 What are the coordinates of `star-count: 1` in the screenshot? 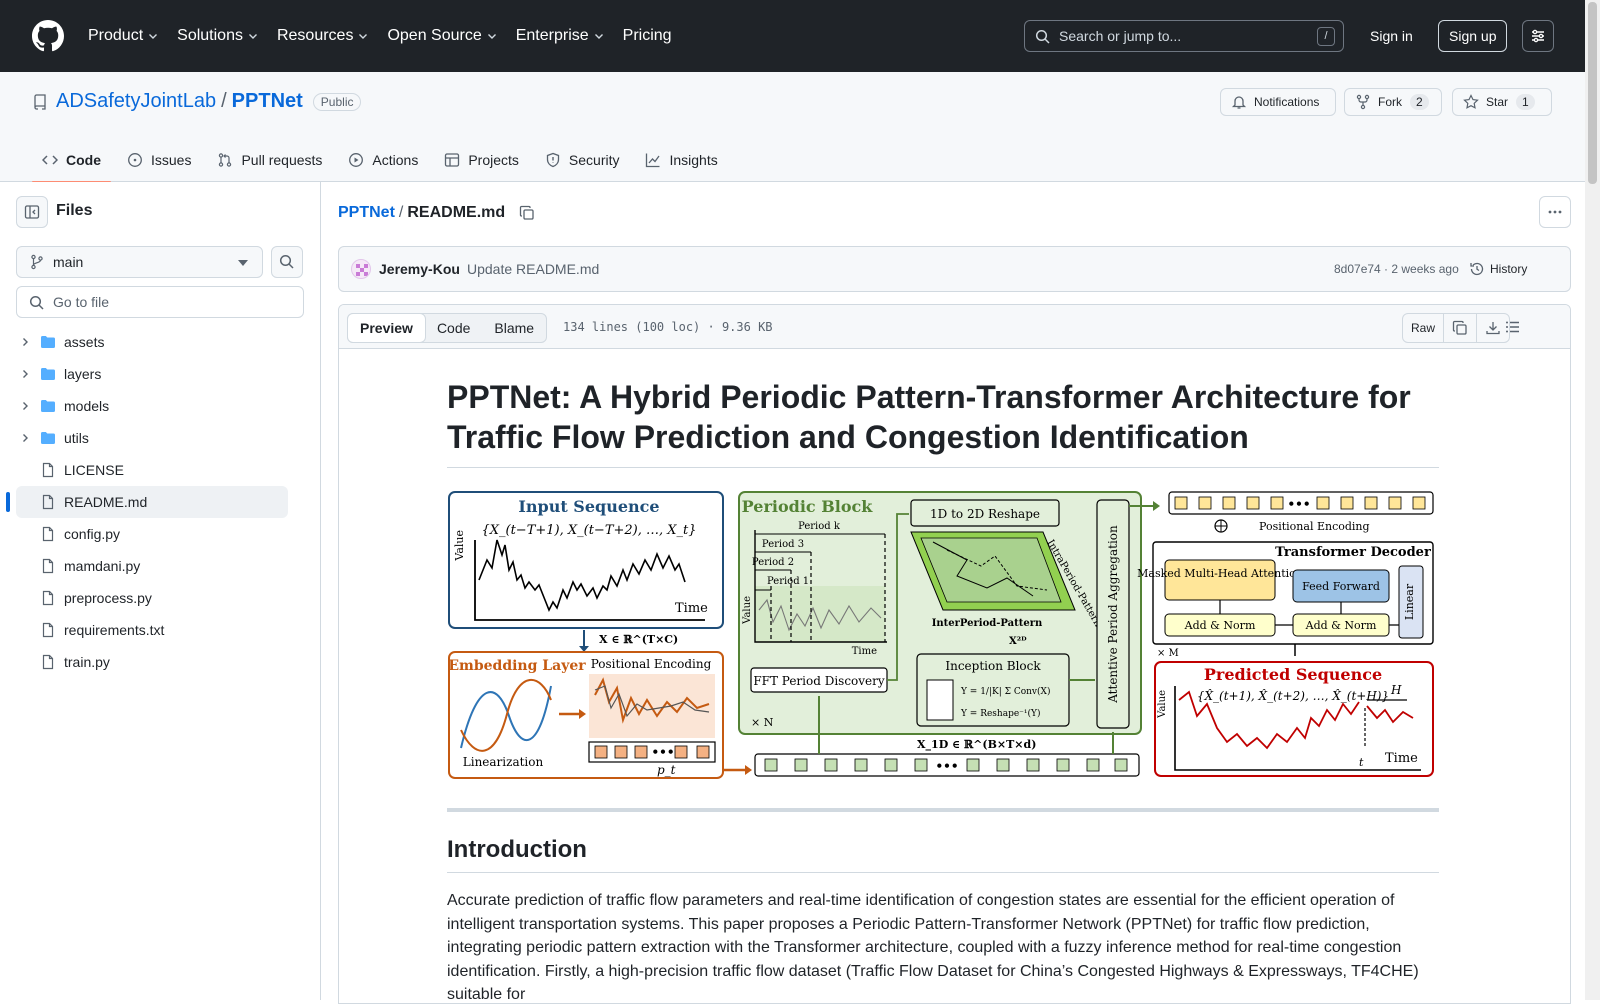 It's located at (1525, 102).